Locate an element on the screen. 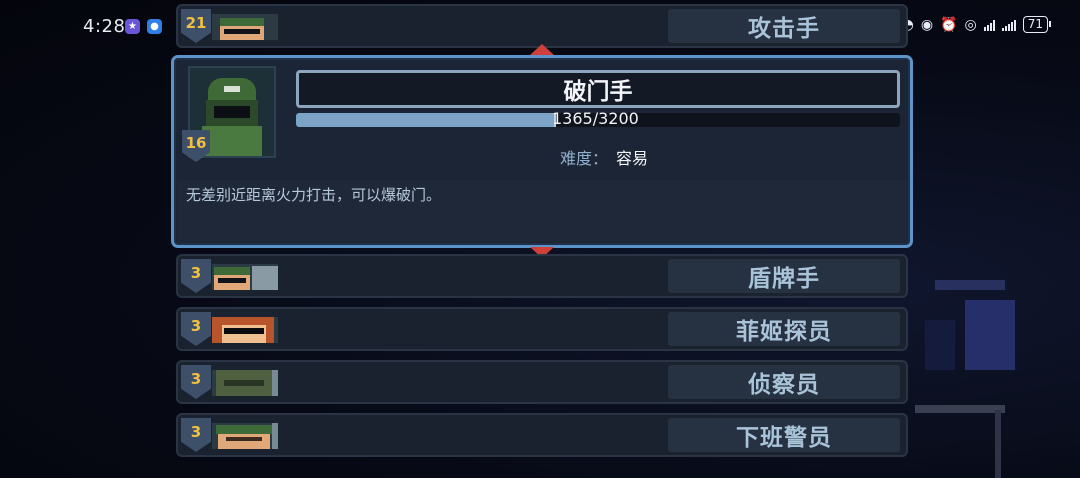  offduty-portrait is located at coordinates (245, 436).